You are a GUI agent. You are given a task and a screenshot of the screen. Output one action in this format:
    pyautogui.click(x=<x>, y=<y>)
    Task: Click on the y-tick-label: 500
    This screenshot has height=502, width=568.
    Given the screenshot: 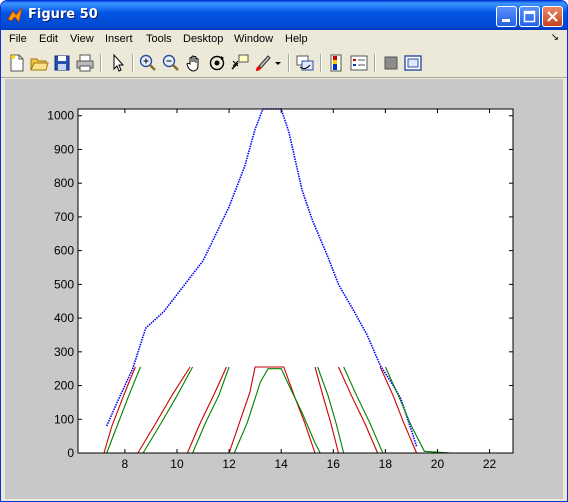 What is the action you would take?
    pyautogui.click(x=64, y=284)
    